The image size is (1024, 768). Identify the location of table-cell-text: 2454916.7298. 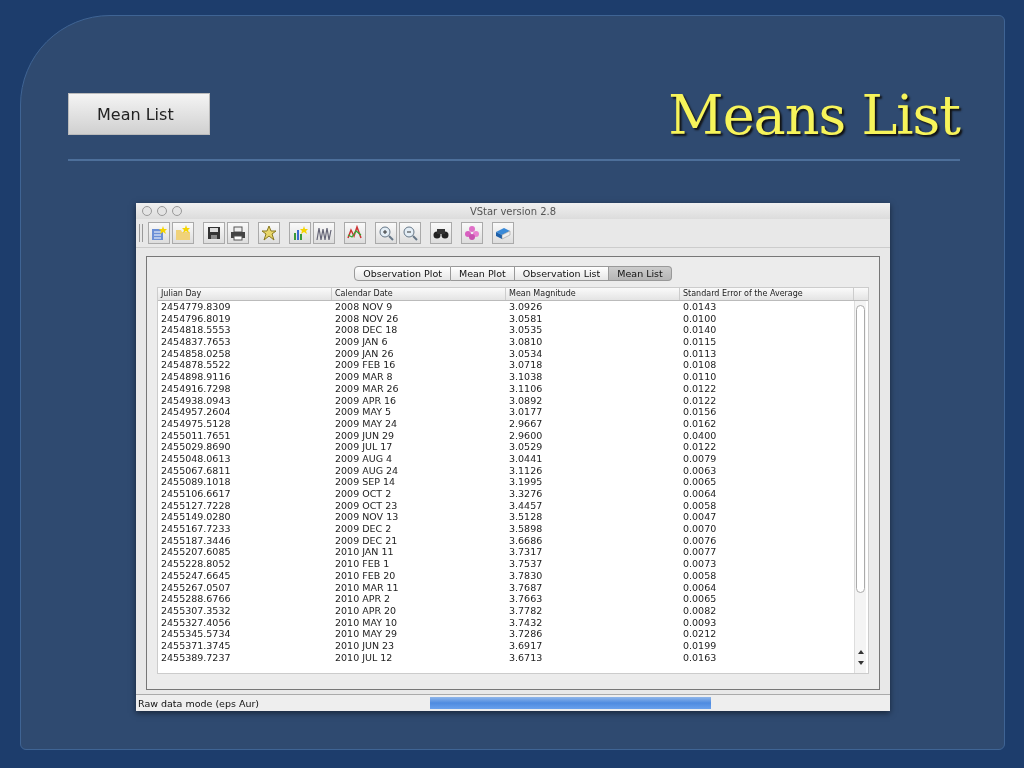
(196, 388).